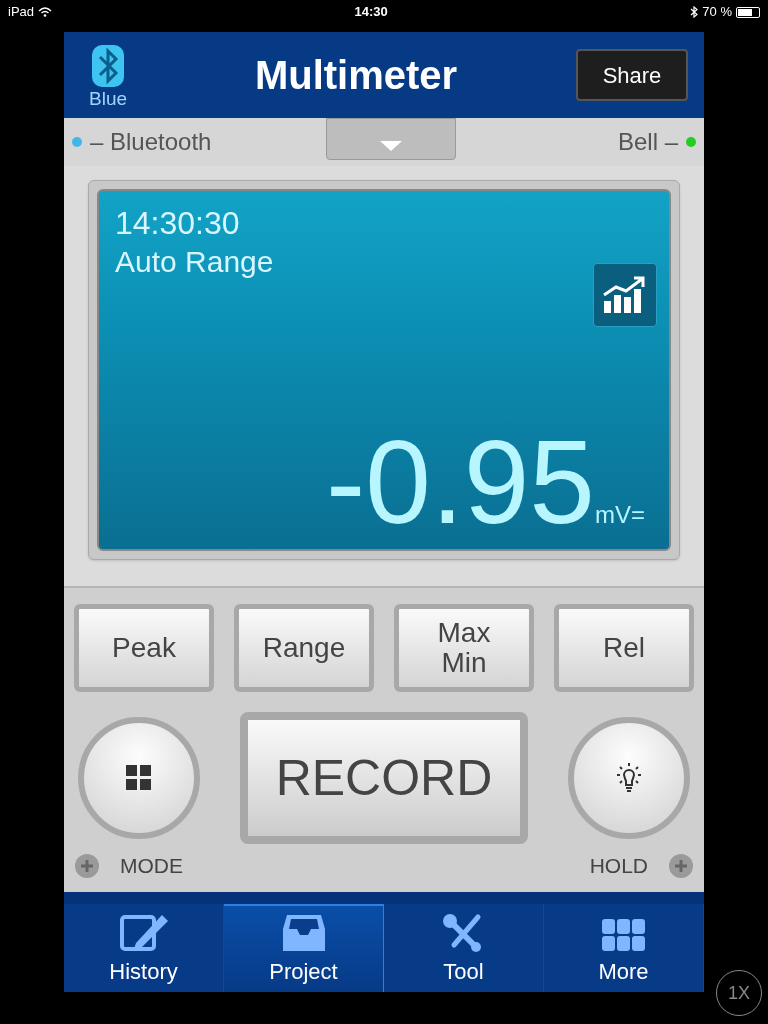 This screenshot has height=1024, width=768. Describe the element at coordinates (632, 75) in the screenshot. I see `share-button: Share` at that location.